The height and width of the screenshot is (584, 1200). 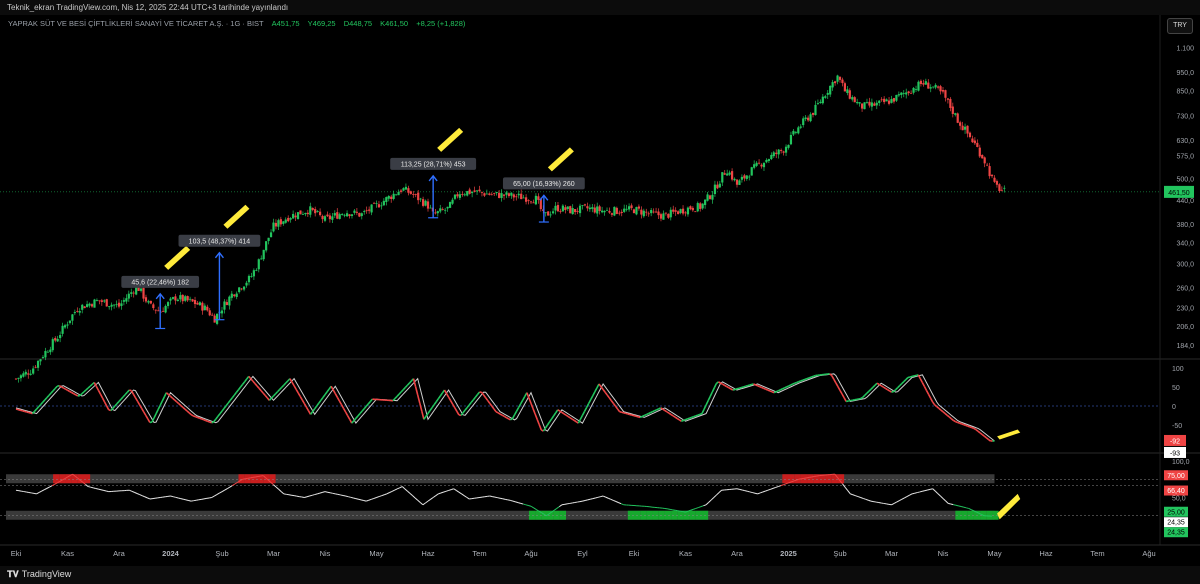 I want to click on tradingview-logo: 𝐓𝐕 TradingView, so click(x=39, y=574).